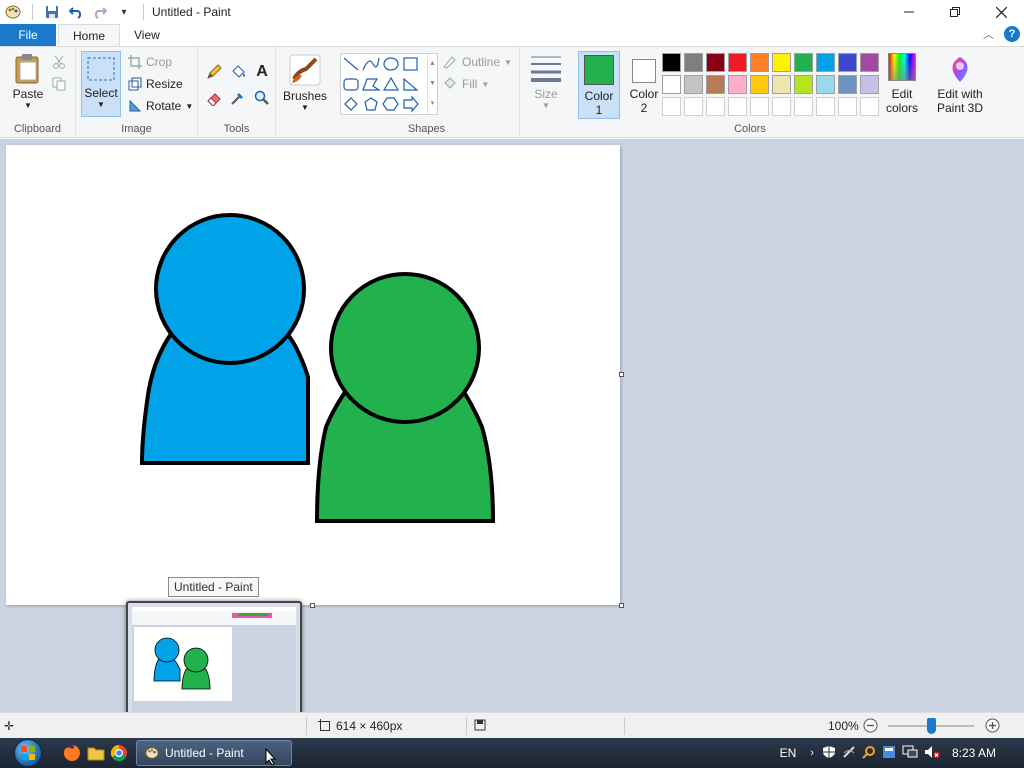  What do you see at coordinates (305, 107) in the screenshot?
I see `brushes-dropdown-icon: ▼` at bounding box center [305, 107].